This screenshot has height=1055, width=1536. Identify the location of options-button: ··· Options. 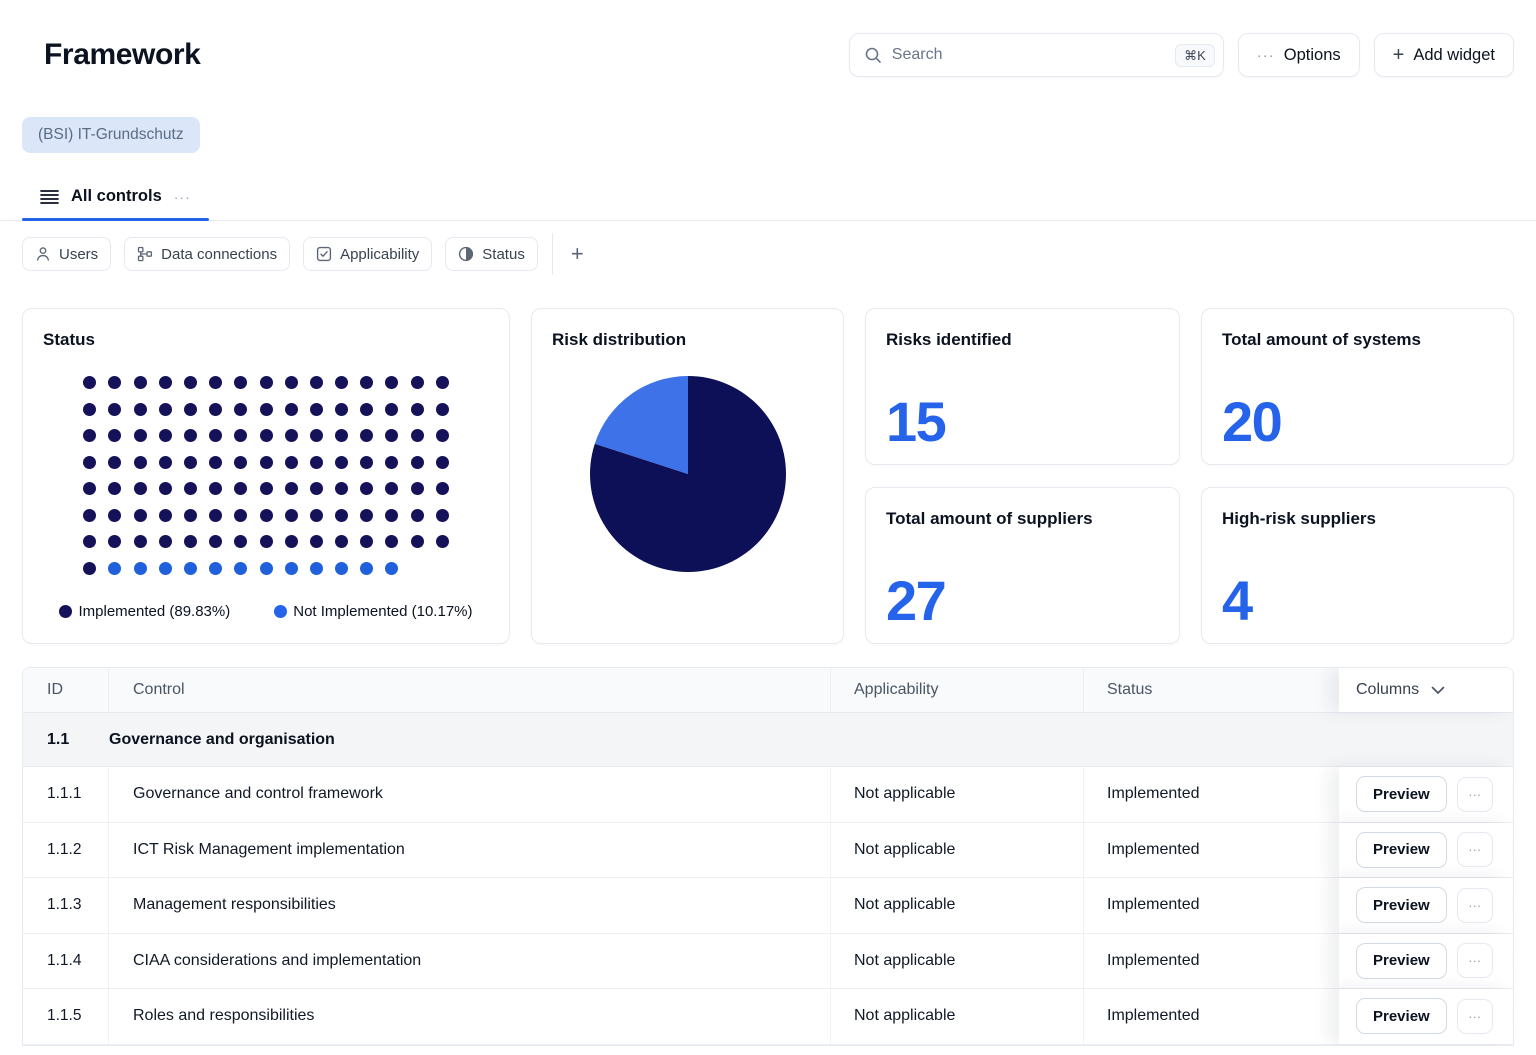
(1298, 55).